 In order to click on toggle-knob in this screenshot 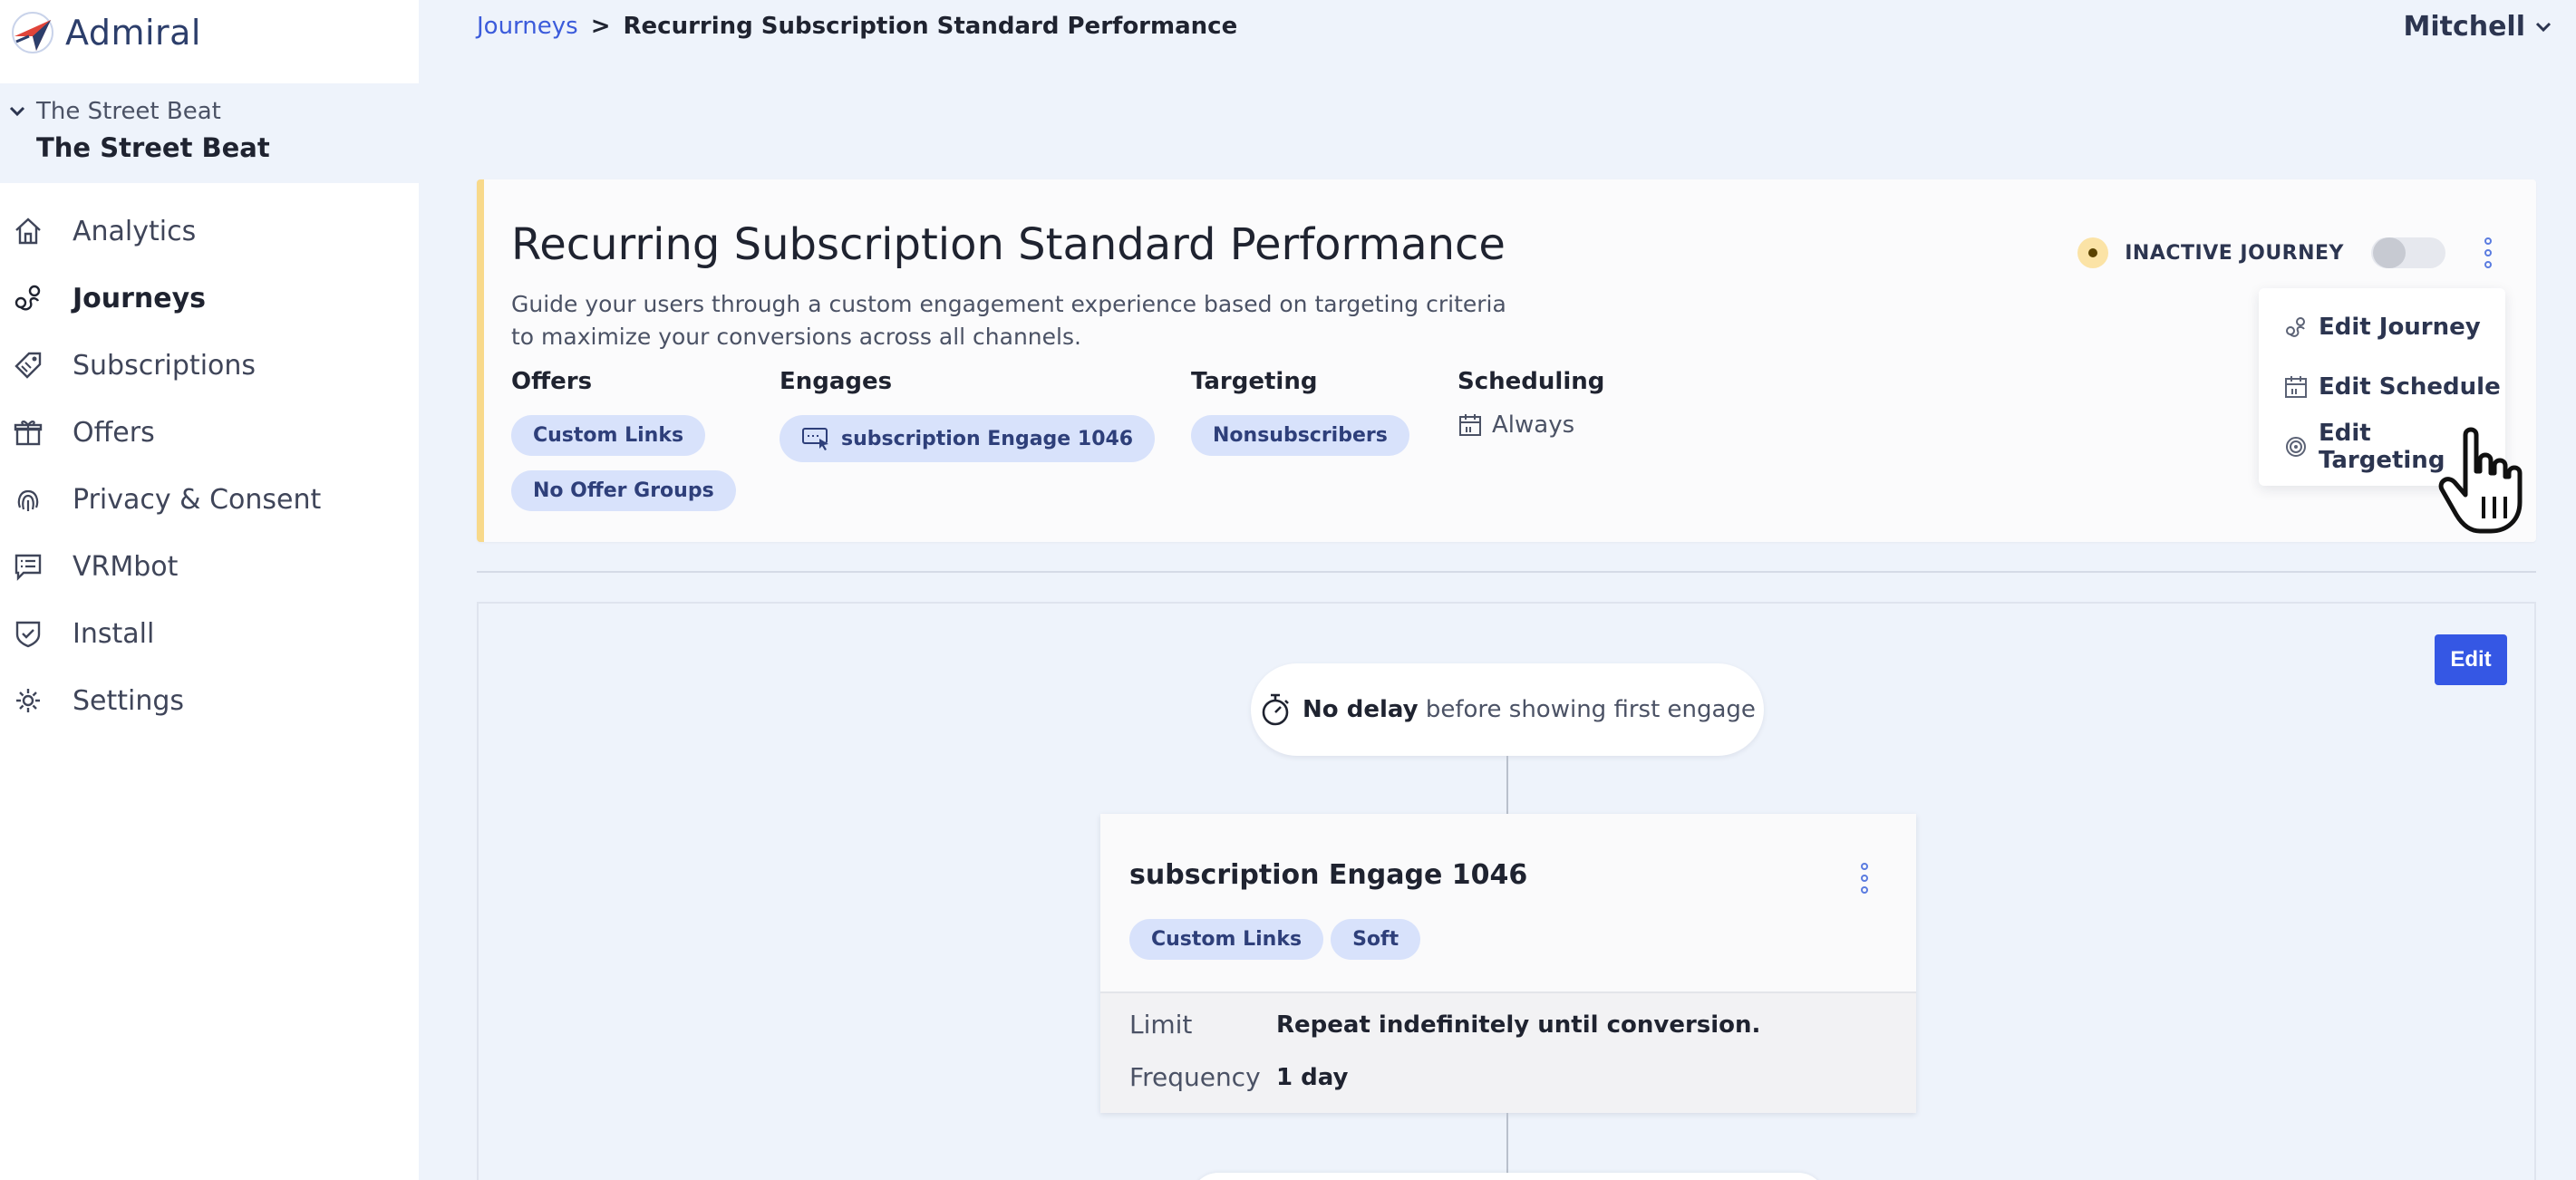, I will do `click(2389, 253)`.